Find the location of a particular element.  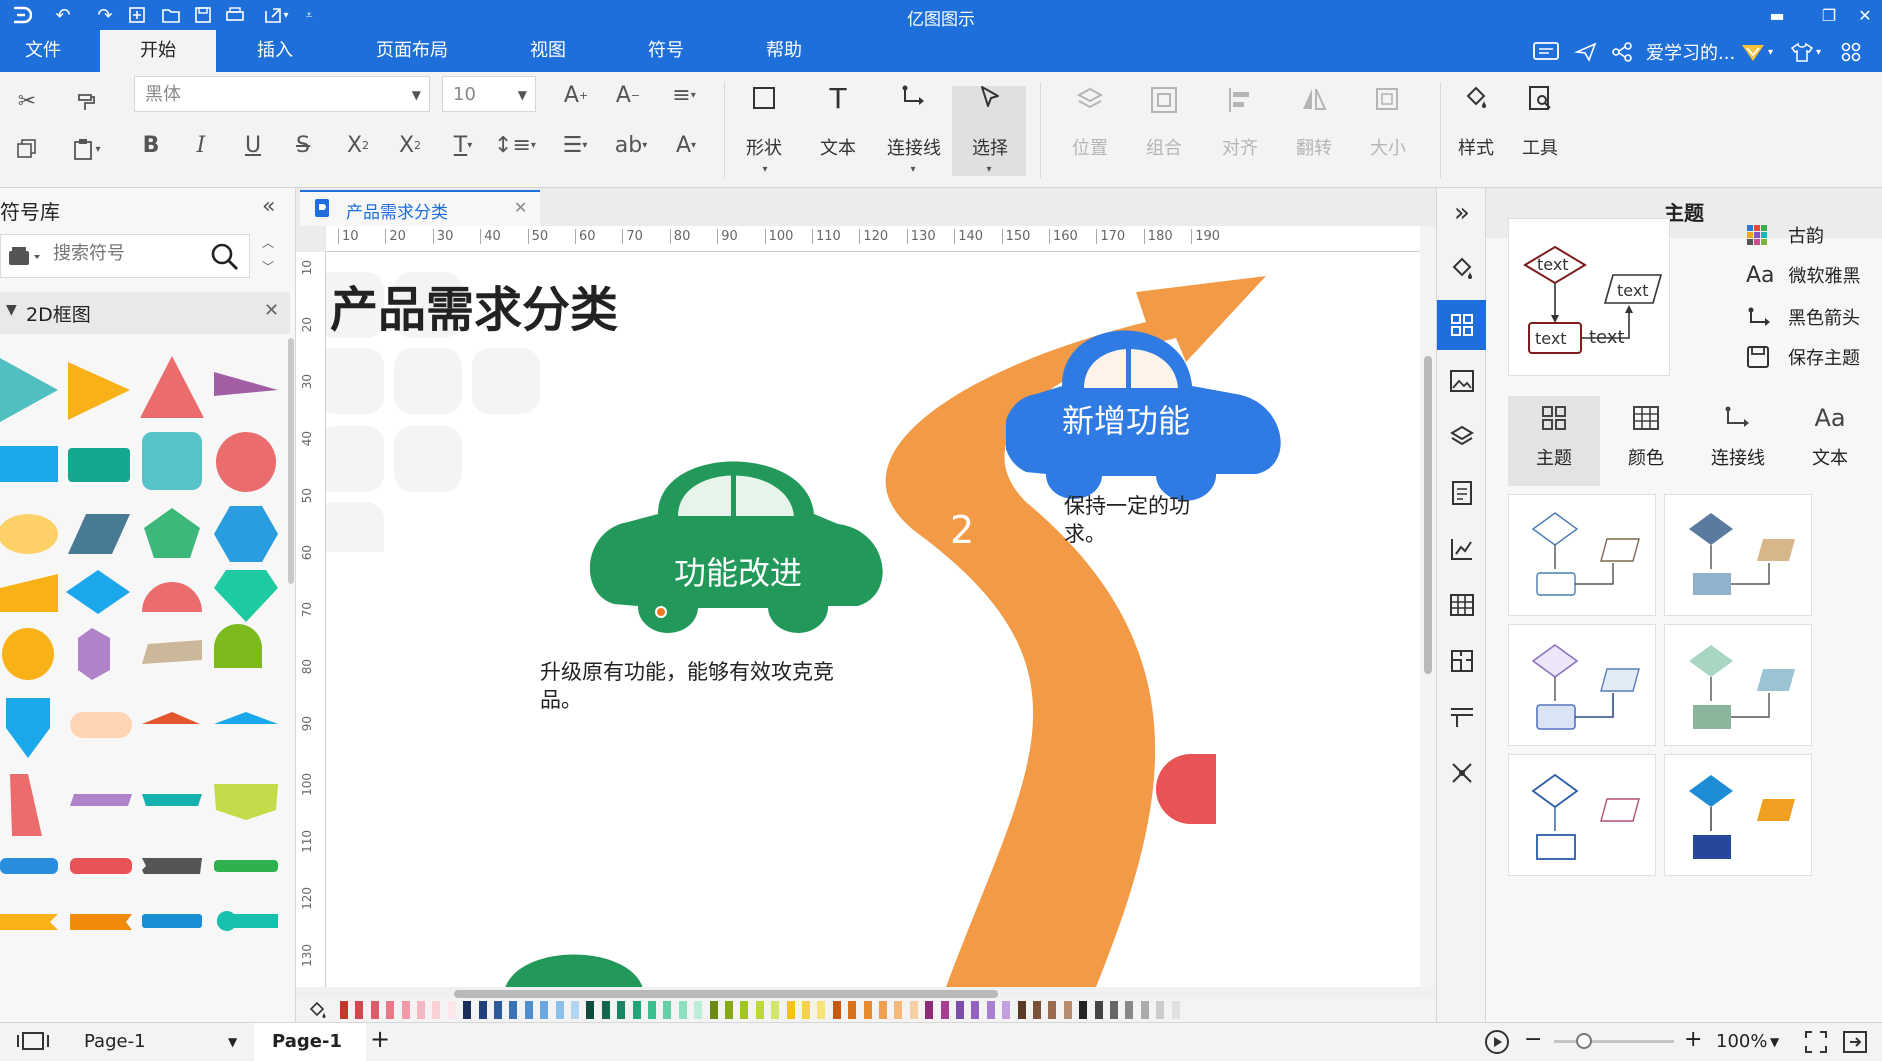

size-label: 大小 is located at coordinates (1388, 147).